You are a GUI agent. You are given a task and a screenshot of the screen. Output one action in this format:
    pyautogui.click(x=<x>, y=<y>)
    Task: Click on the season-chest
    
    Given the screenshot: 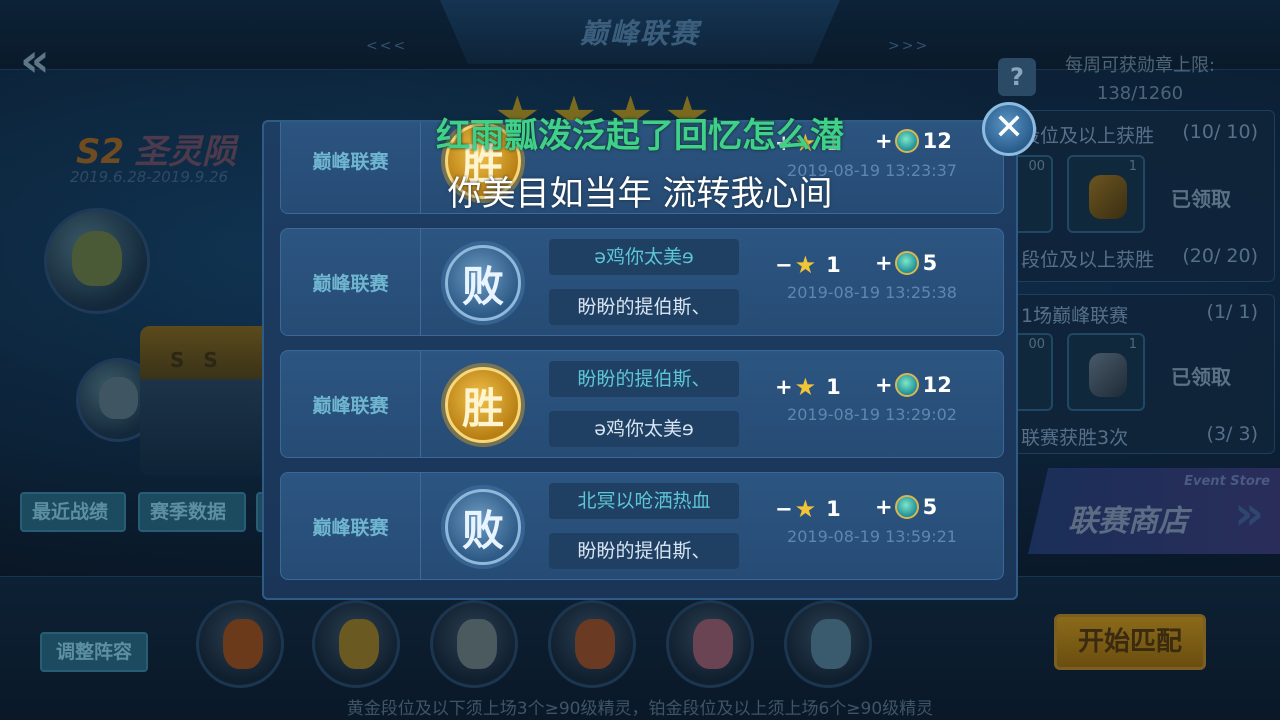 What is the action you would take?
    pyautogui.click(x=210, y=401)
    